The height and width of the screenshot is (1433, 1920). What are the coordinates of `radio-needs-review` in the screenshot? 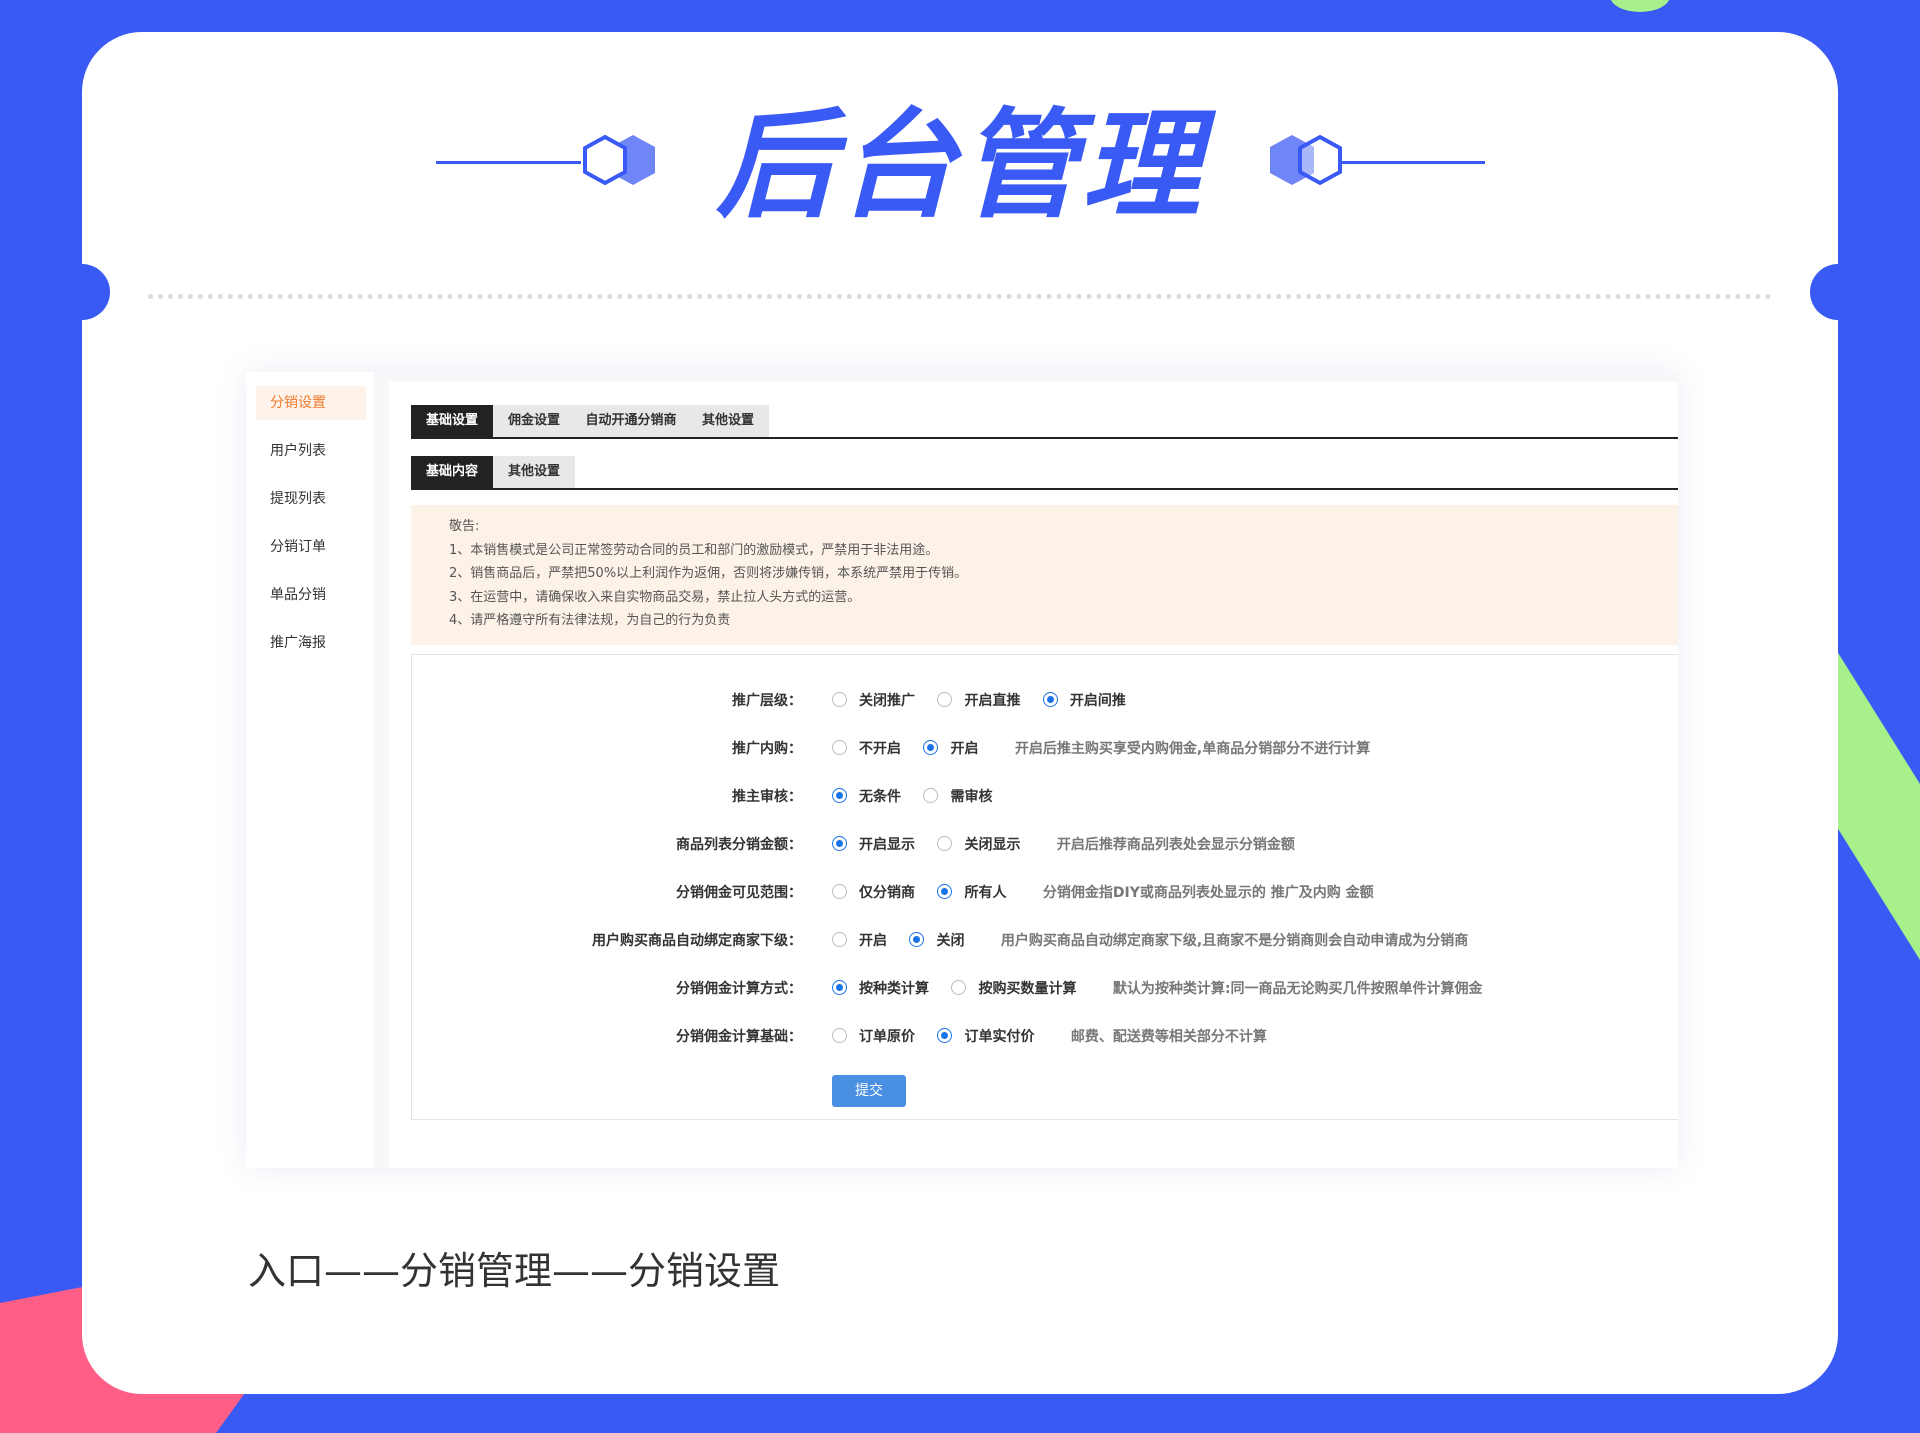 It's located at (931, 795).